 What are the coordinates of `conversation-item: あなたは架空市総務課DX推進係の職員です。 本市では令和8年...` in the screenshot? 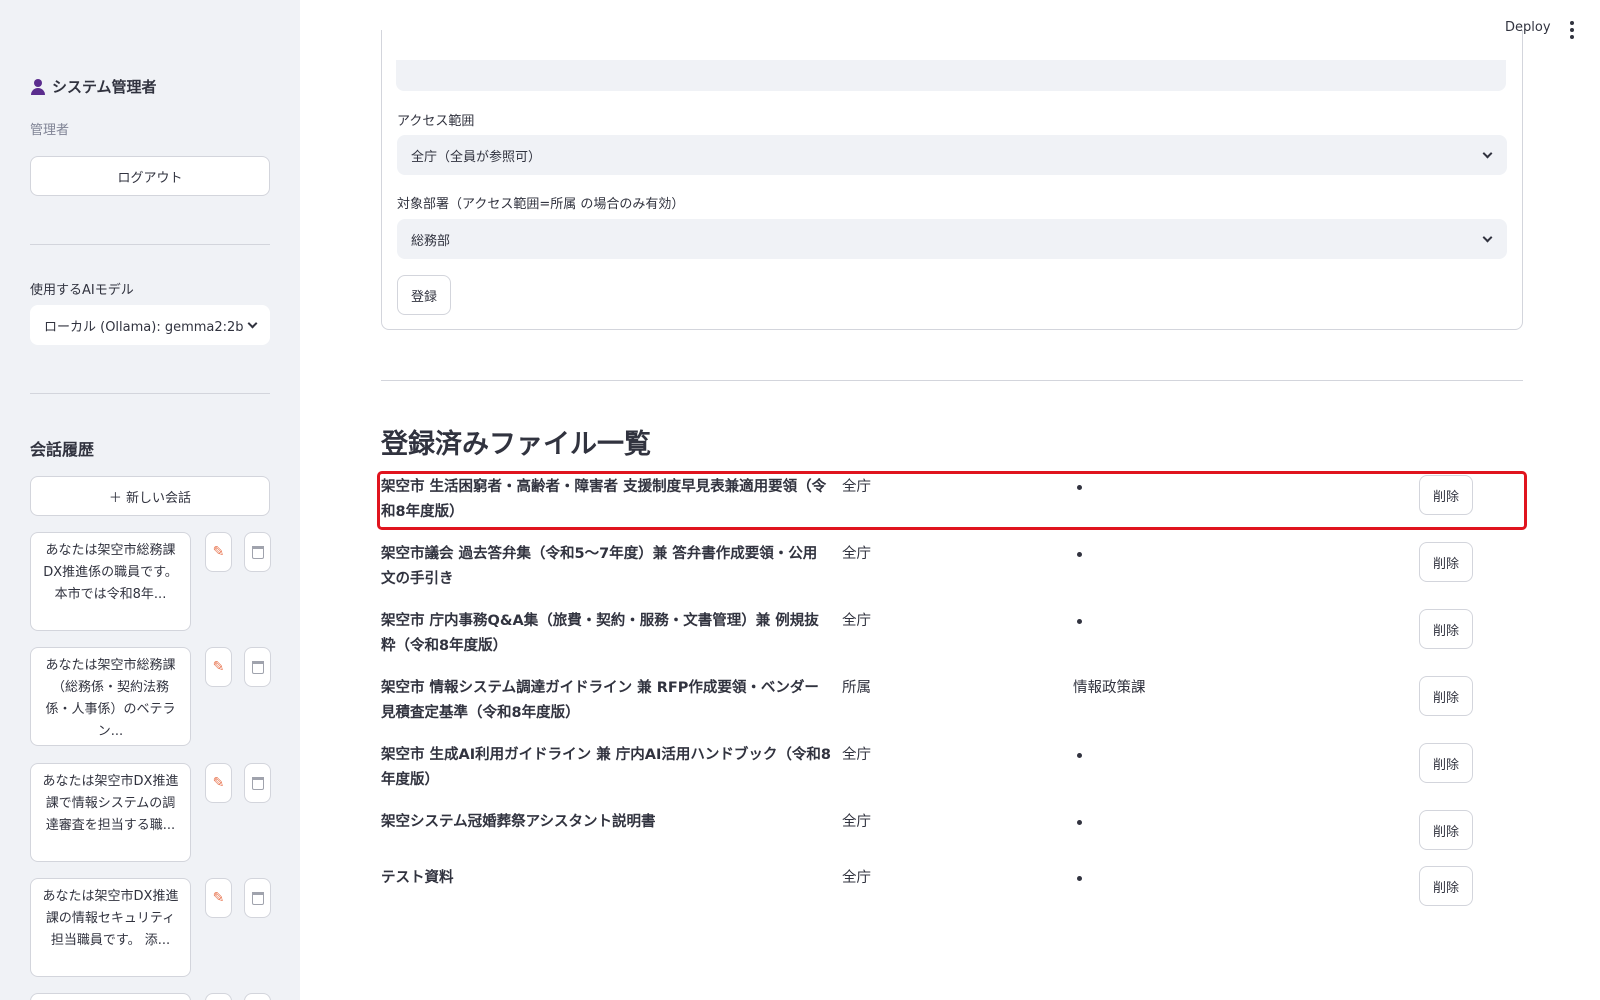 It's located at (110, 581).